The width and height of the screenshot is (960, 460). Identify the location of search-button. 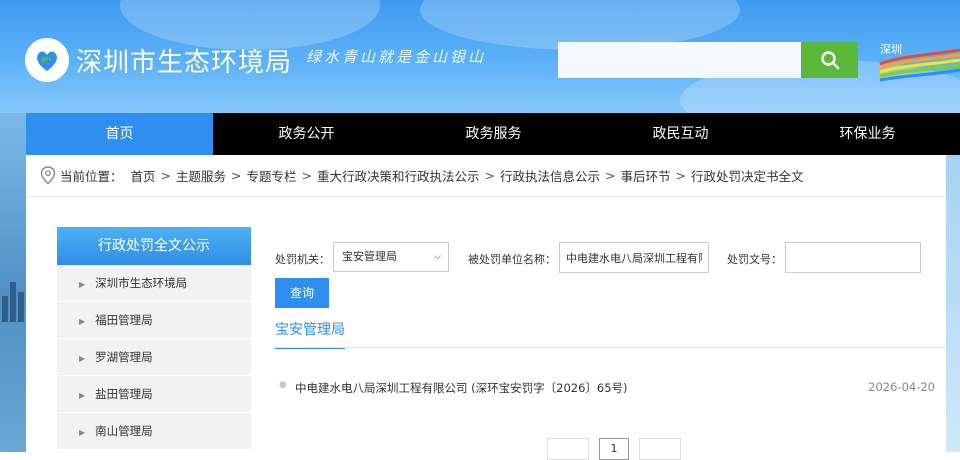
(829, 60).